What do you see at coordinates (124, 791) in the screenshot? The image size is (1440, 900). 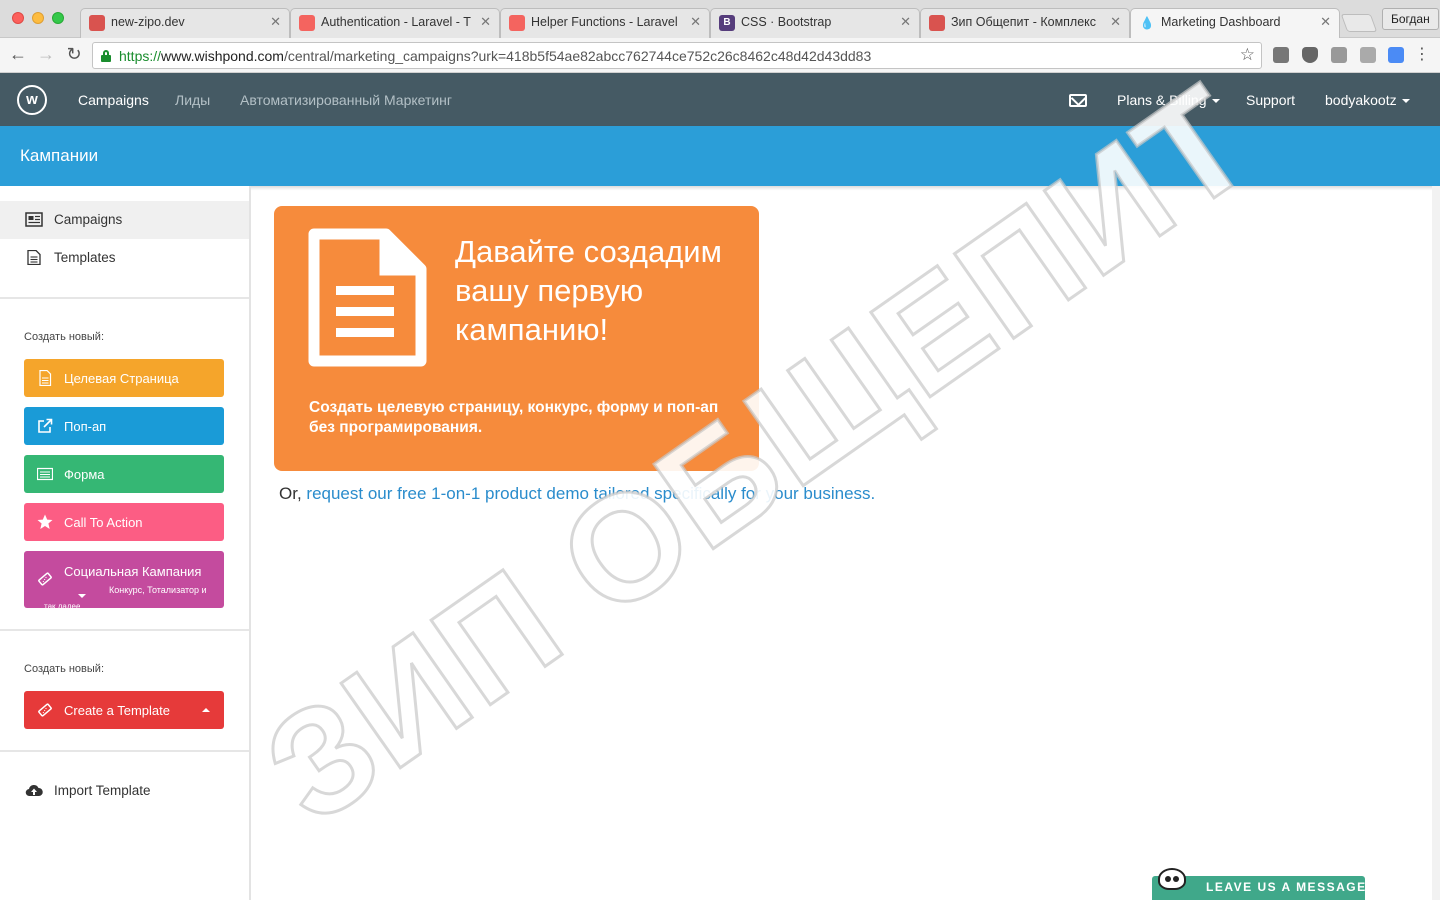 I see `import-template-link: Import Template` at bounding box center [124, 791].